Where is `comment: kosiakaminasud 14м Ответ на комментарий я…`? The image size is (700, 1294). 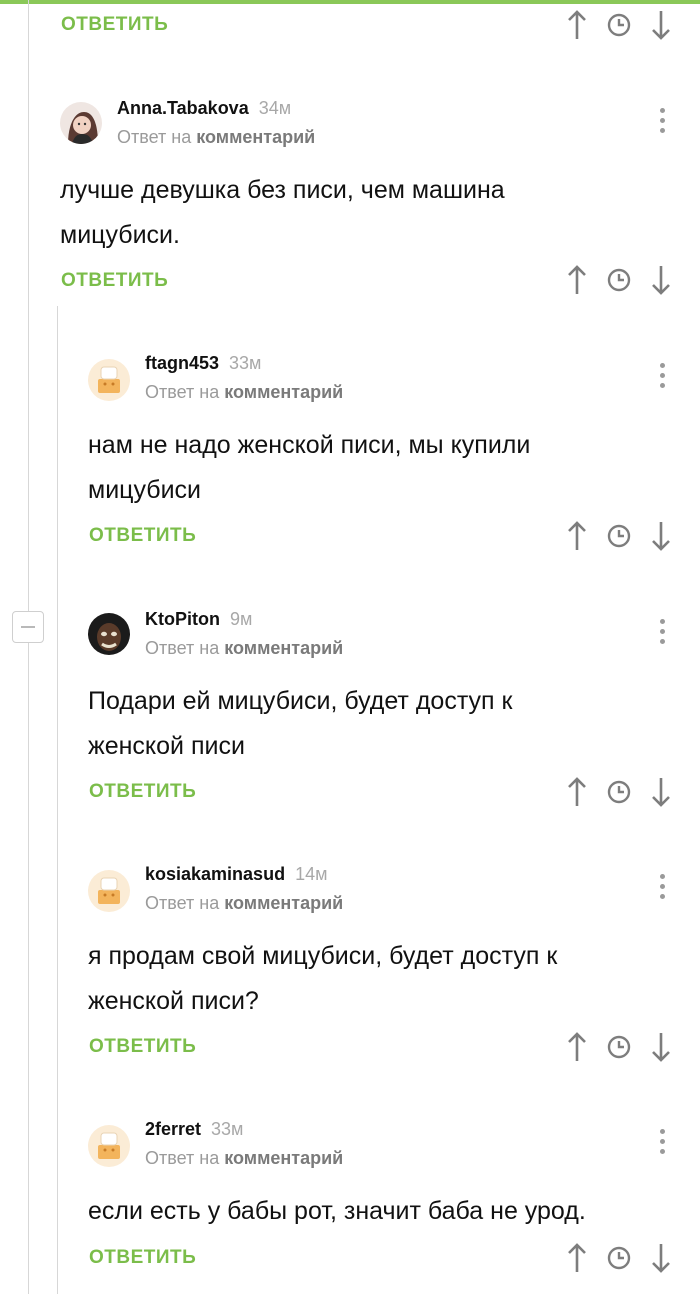 comment: kosiakaminasud 14м Ответ на комментарий я… is located at coordinates (394, 964).